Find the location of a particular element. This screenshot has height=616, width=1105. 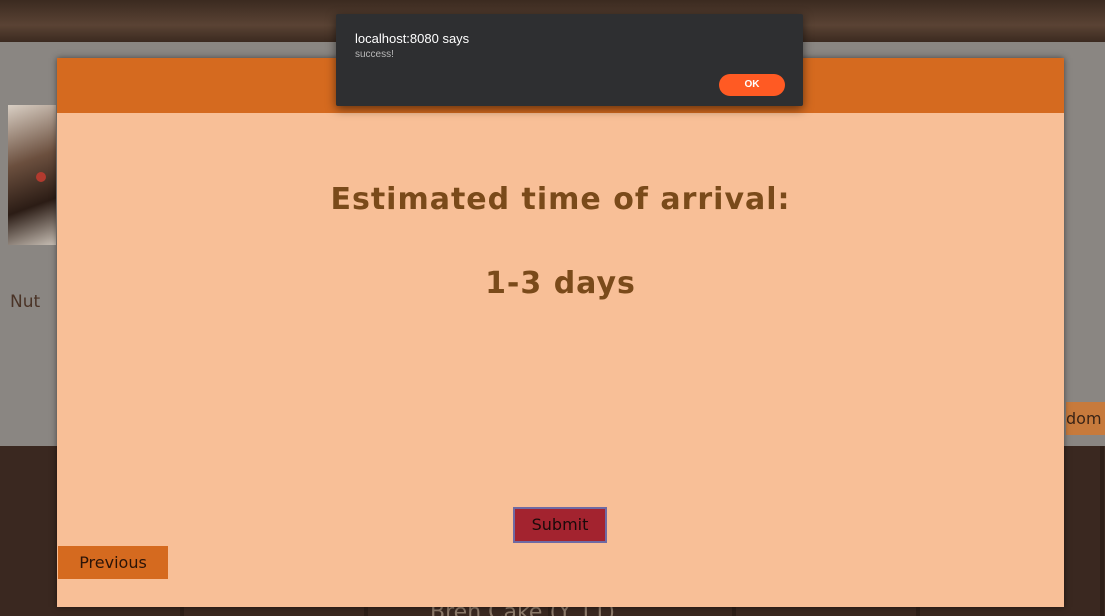

background-product-name: Nut is located at coordinates (25, 302).